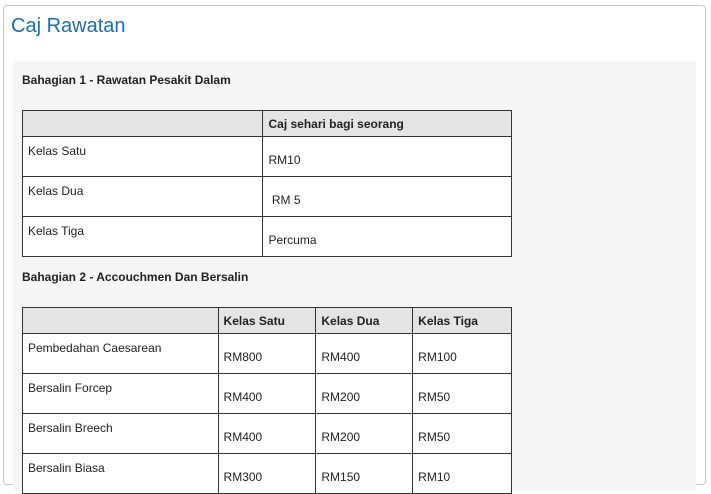  Describe the element at coordinates (462, 353) in the screenshot. I see `charge-value: RM100` at that location.